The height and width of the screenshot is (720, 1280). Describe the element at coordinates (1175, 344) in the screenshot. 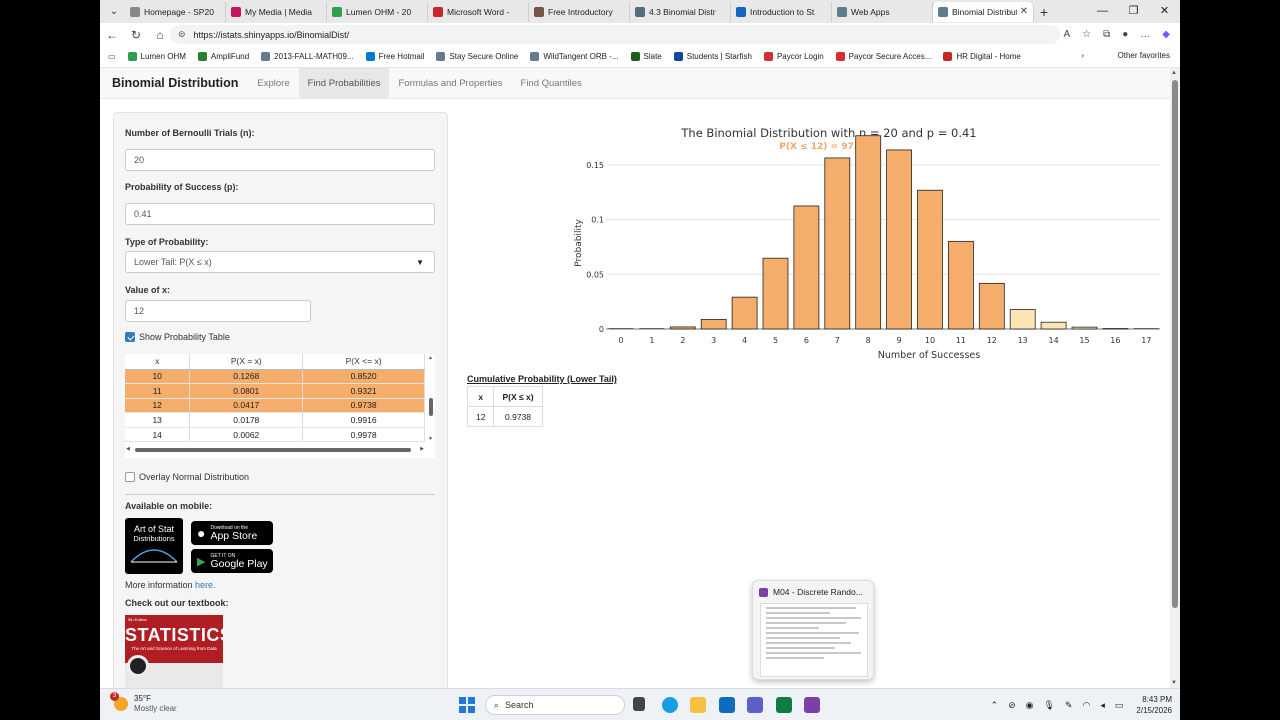

I see `page-scroll-thumb` at that location.